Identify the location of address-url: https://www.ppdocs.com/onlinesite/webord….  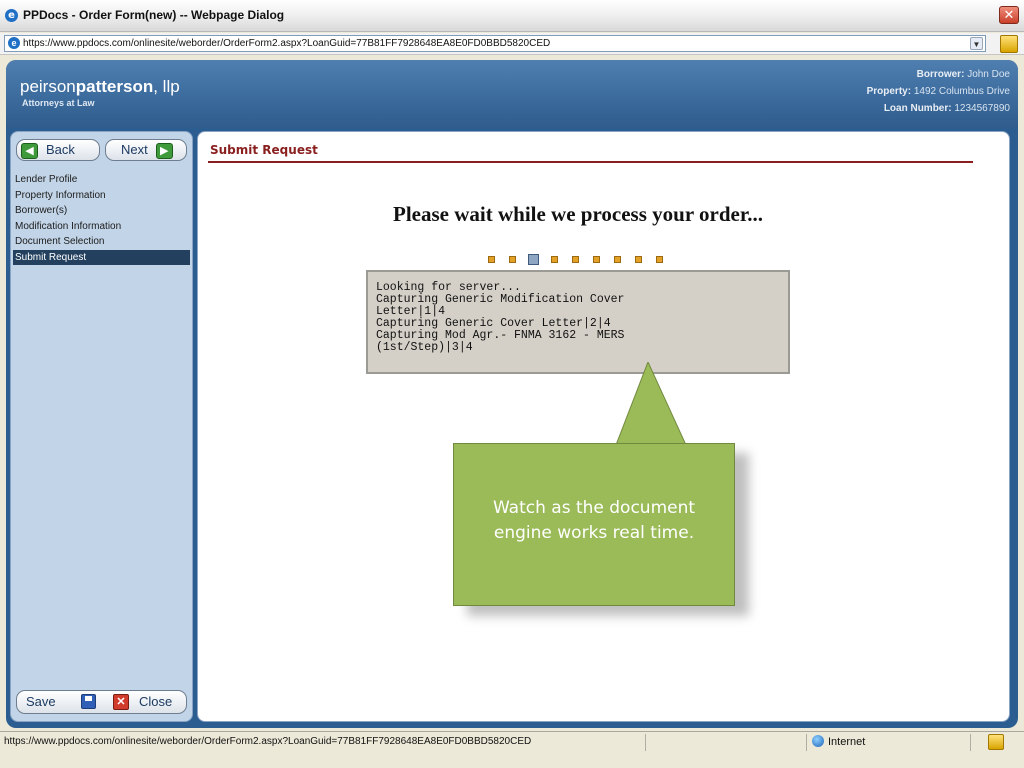
(287, 43).